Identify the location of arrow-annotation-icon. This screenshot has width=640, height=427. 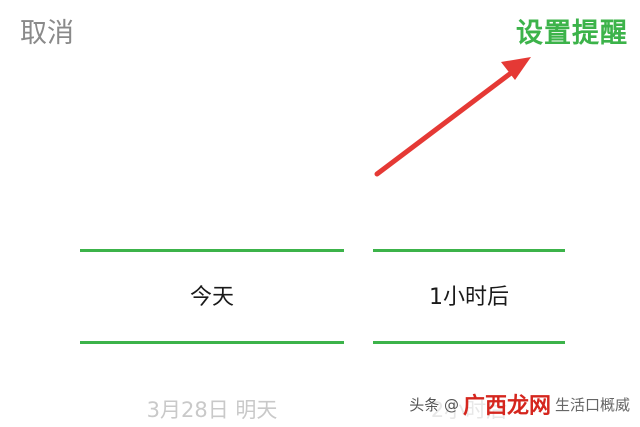
(452, 117).